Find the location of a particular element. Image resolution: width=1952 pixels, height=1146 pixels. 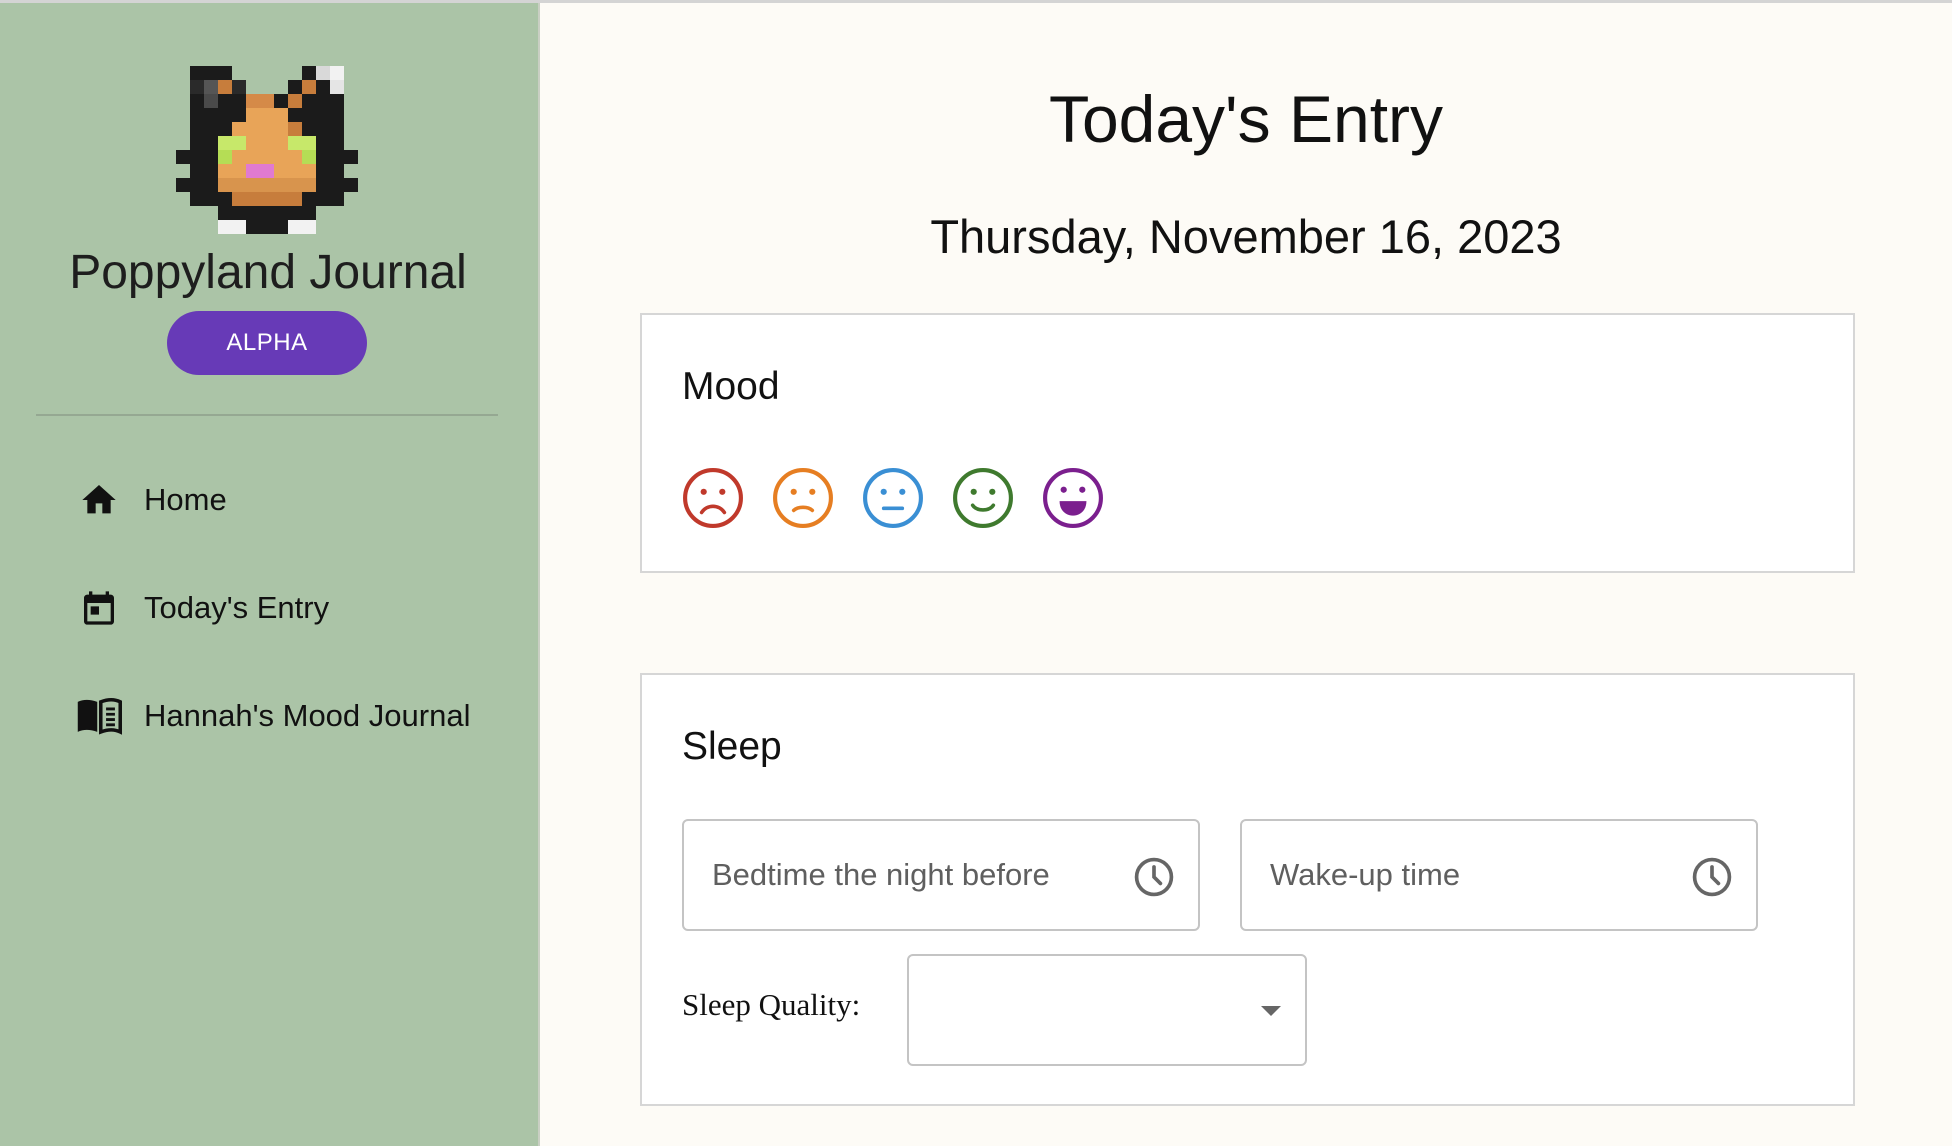

sidebar-item-label: Hannah's Mood Journal is located at coordinates (307, 715).